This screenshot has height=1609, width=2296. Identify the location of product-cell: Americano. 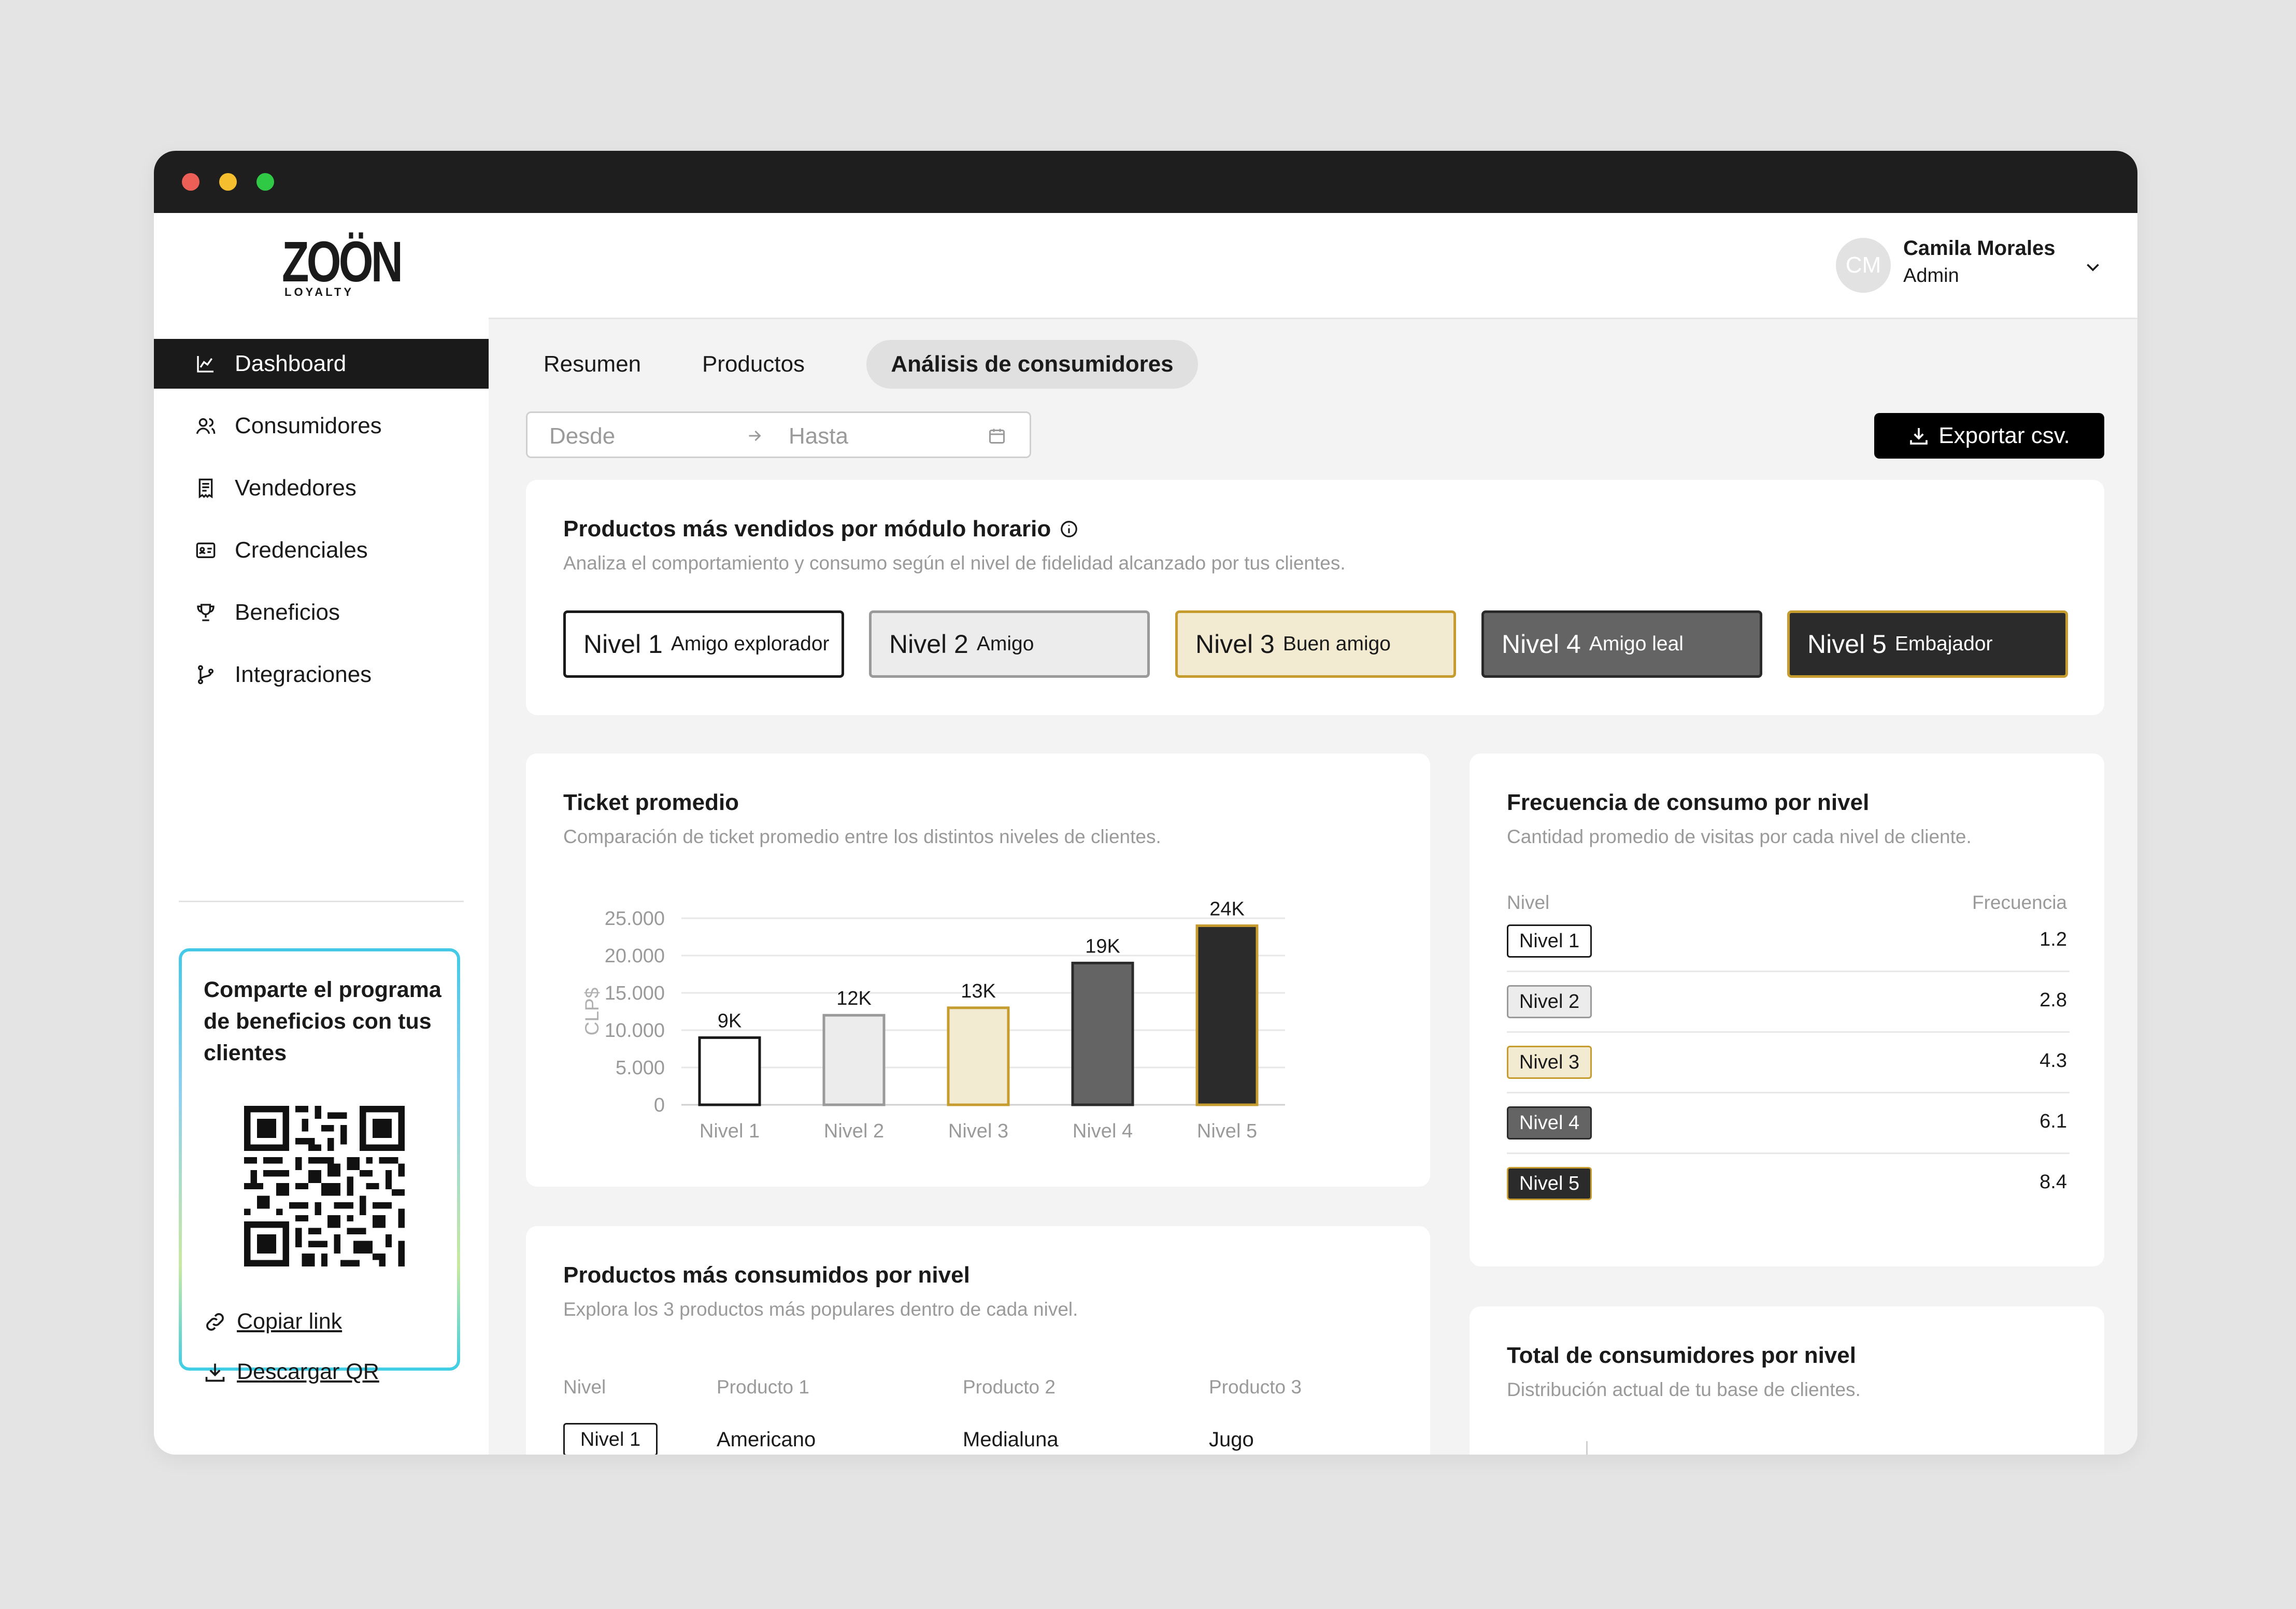
(766, 1439).